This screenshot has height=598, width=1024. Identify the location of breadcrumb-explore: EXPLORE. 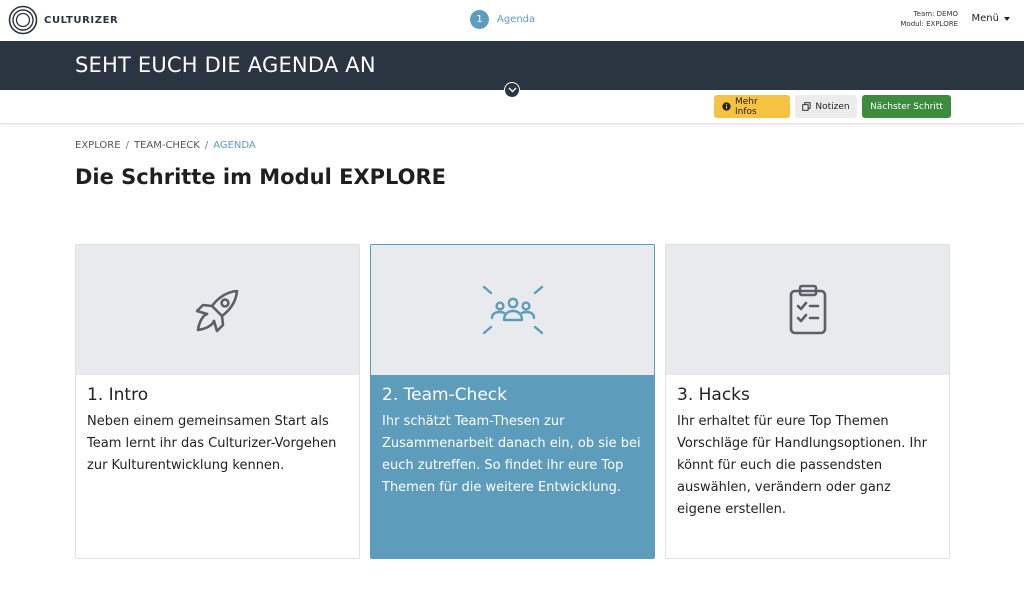
(98, 145).